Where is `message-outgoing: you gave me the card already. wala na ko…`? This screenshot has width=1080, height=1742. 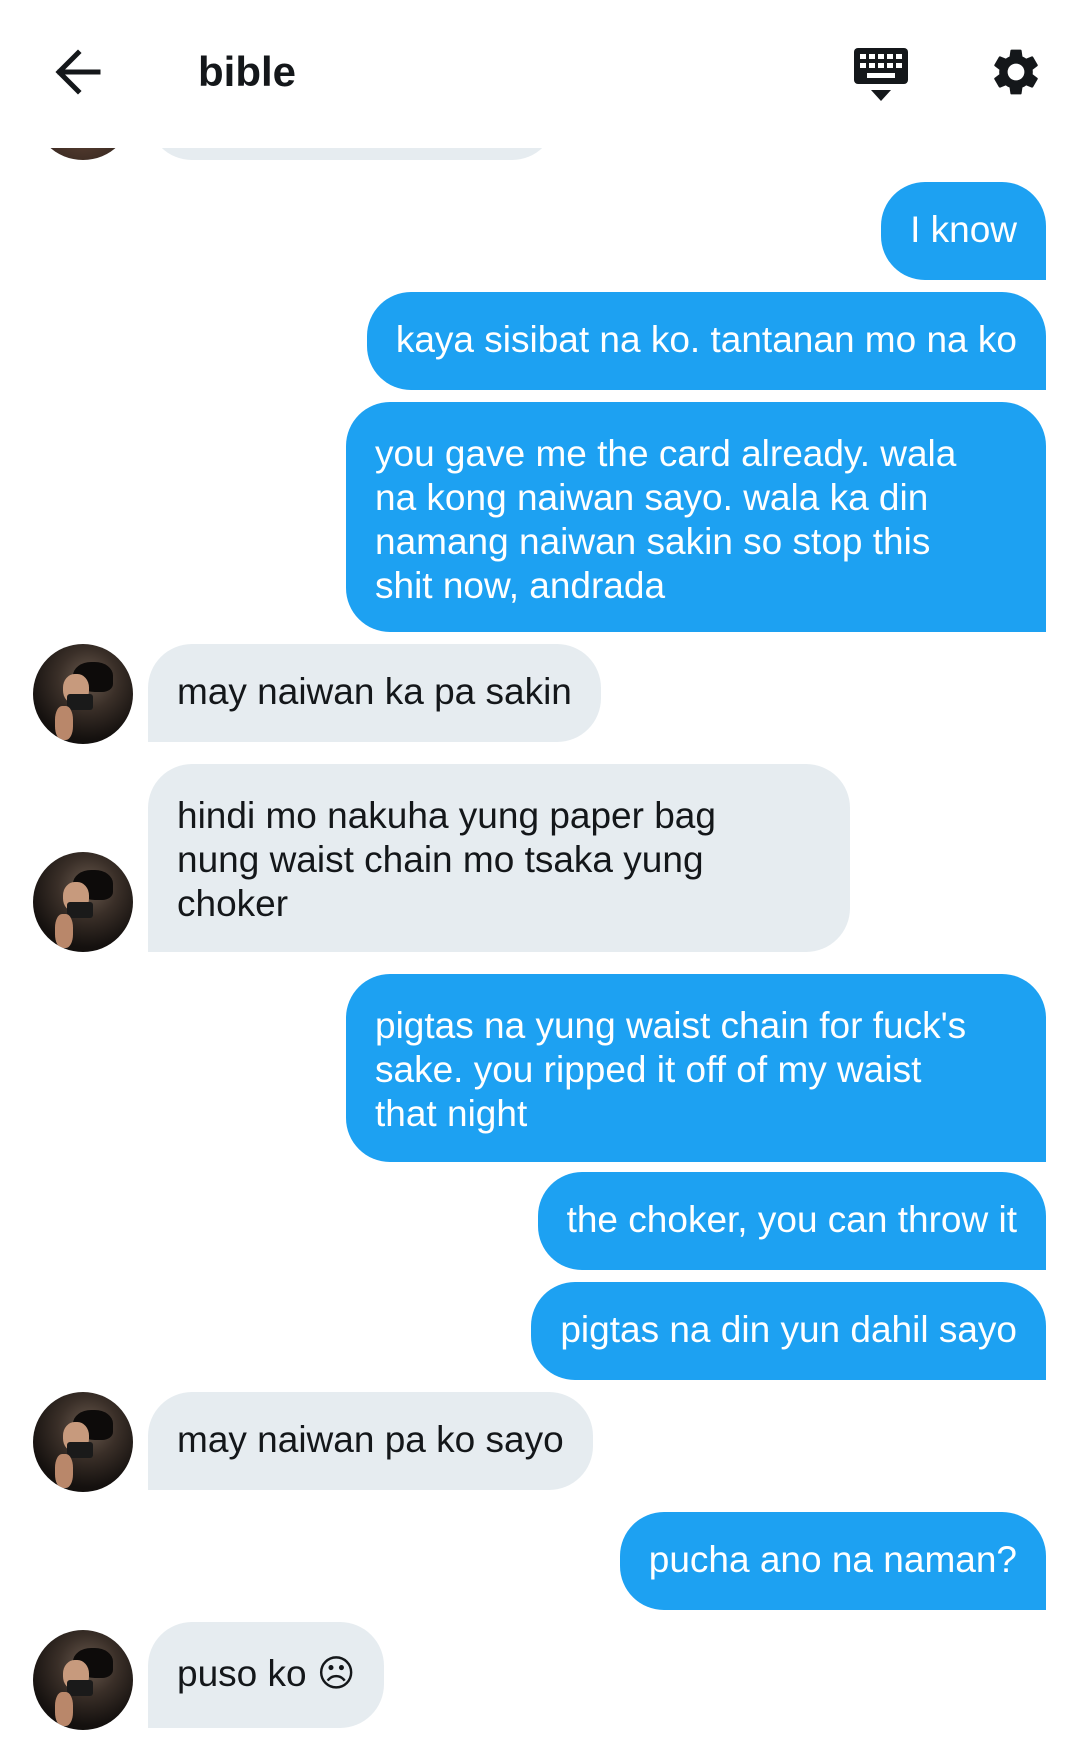
message-outgoing: you gave me the card already. wala na ko… is located at coordinates (696, 517).